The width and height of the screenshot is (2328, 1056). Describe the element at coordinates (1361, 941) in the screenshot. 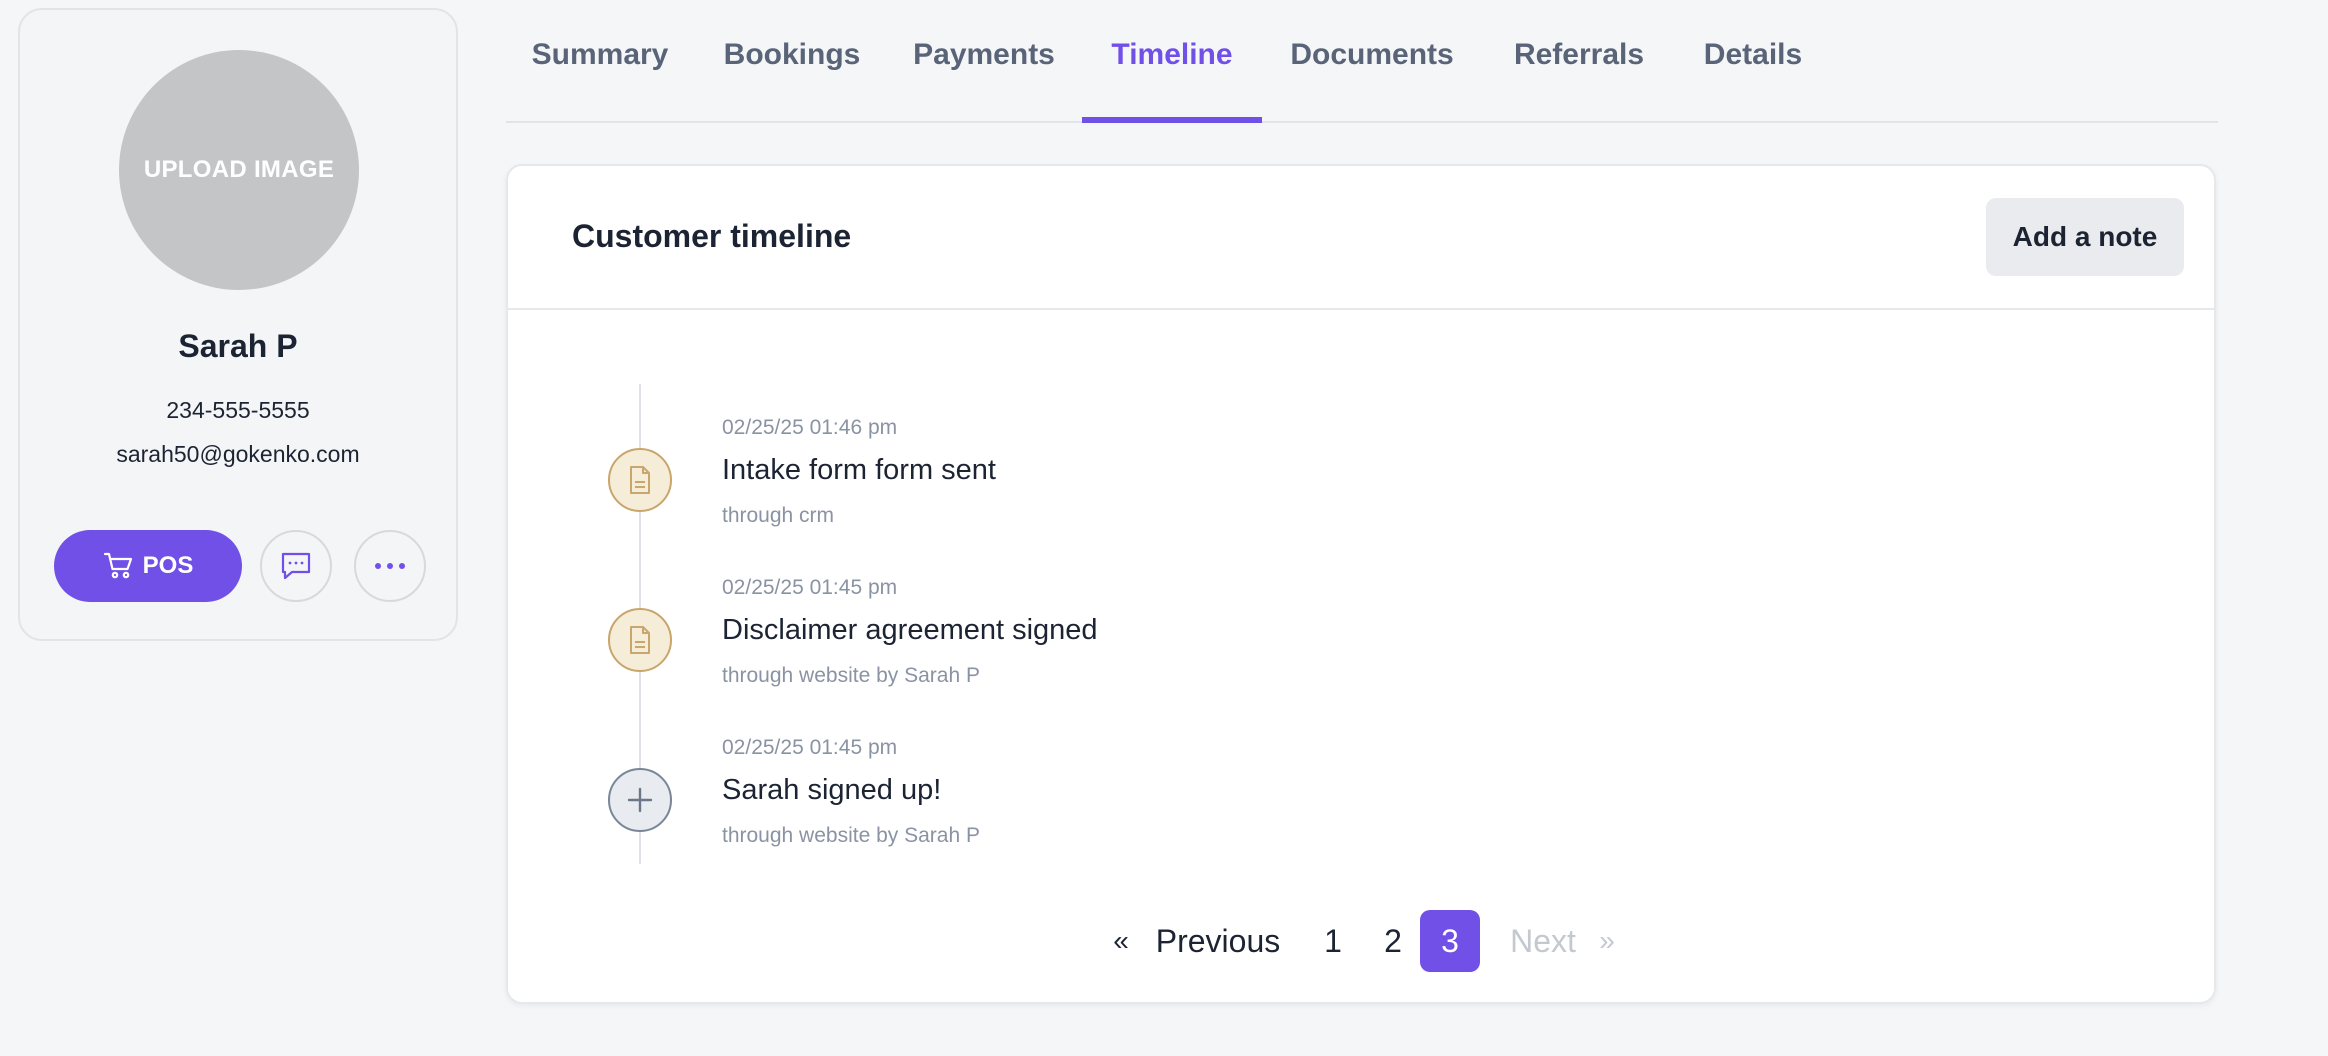

I see `pagination: « Previous 1 2 3 Next »` at that location.